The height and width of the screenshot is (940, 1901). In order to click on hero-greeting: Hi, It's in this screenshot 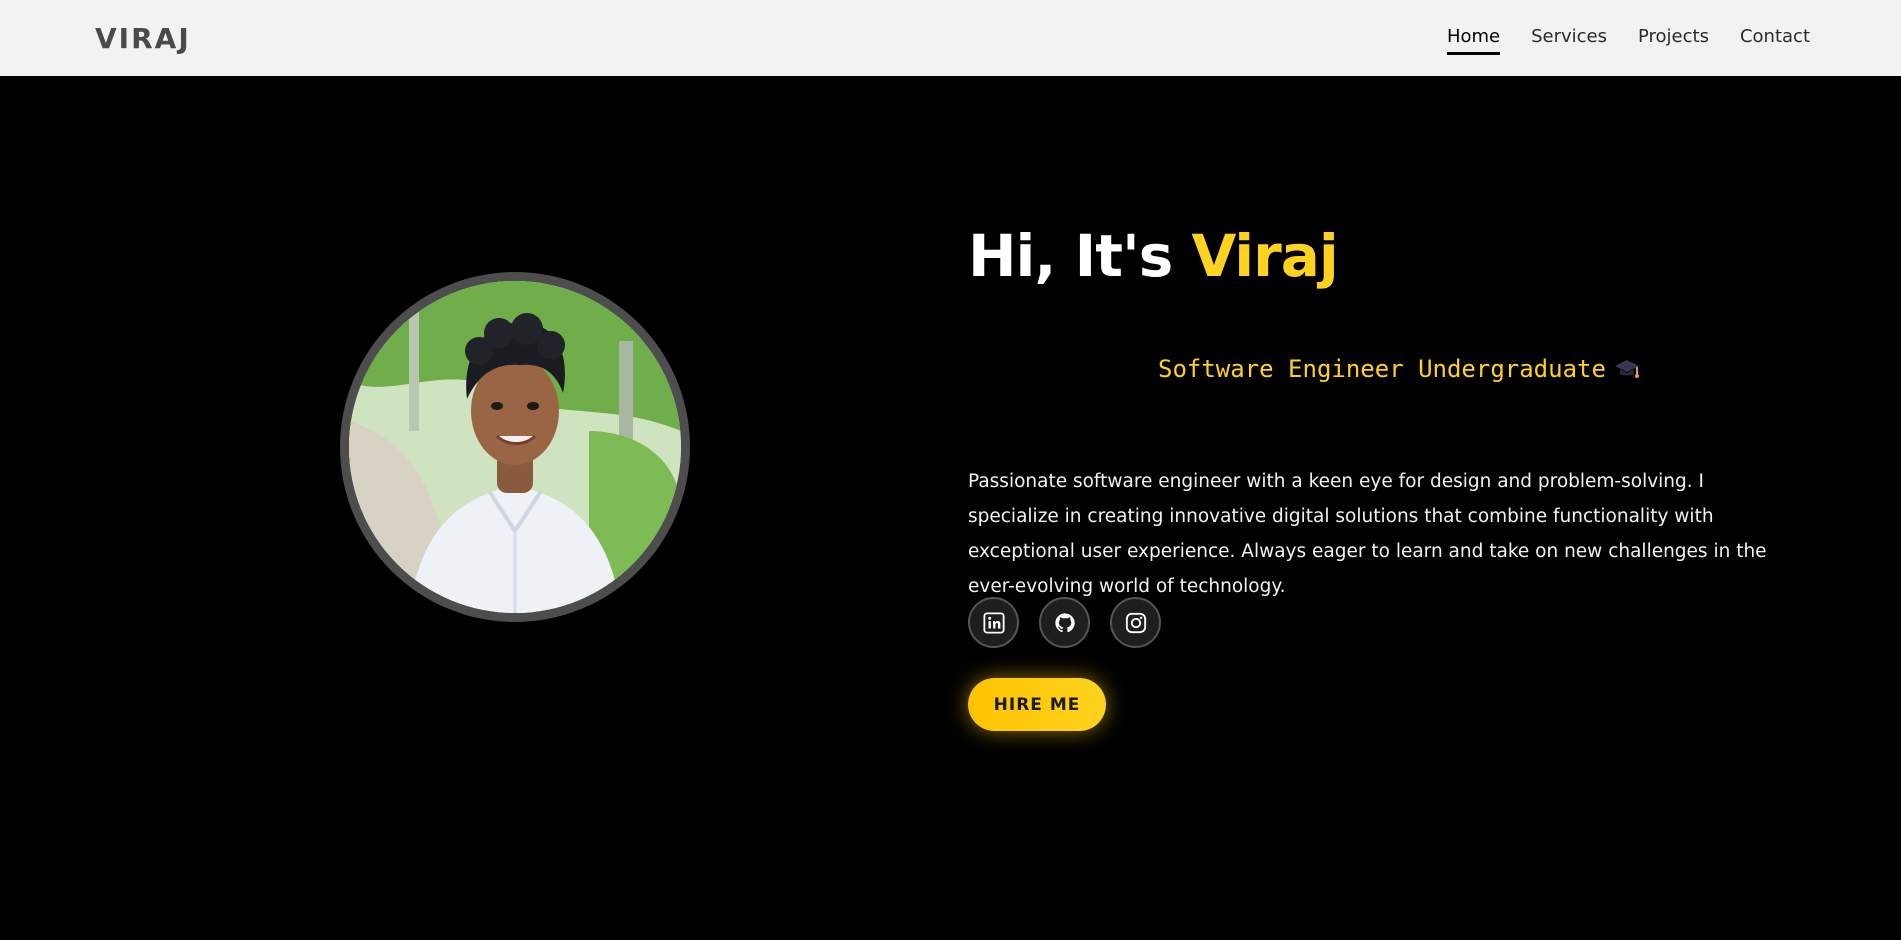, I will do `click(1070, 256)`.